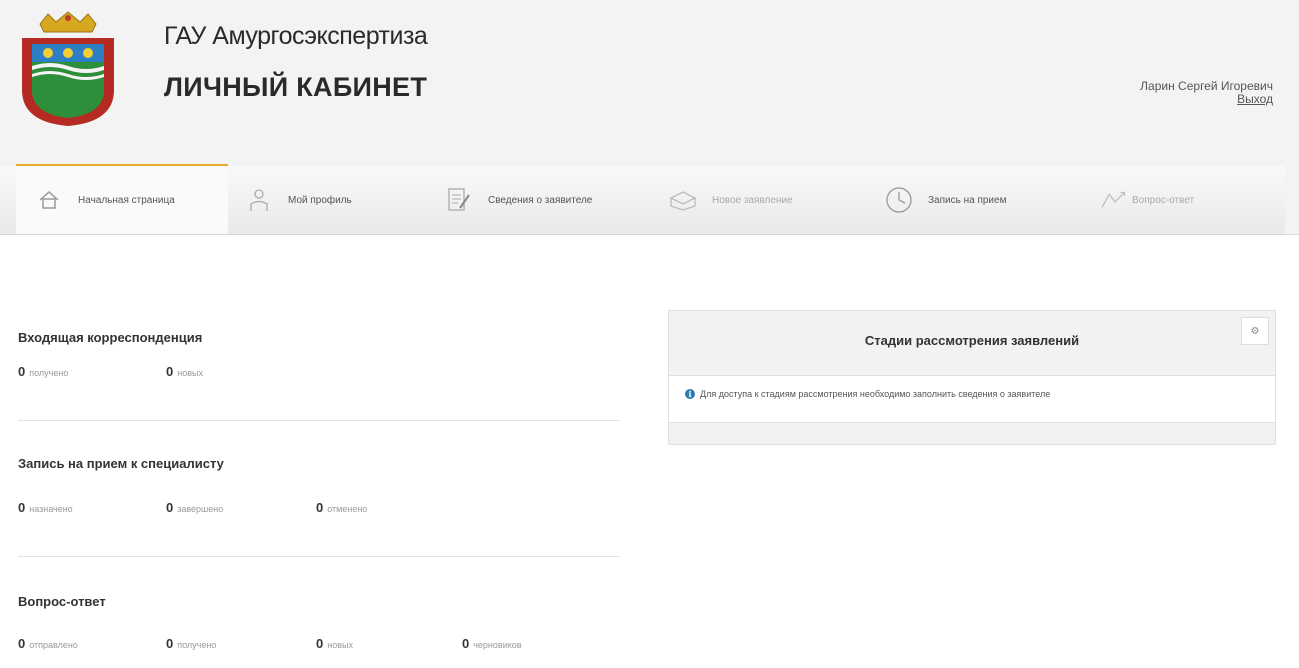 Image resolution: width=1299 pixels, height=668 pixels. What do you see at coordinates (296, 36) in the screenshot?
I see `site-name: ГАУ Амургосэкспертиза` at bounding box center [296, 36].